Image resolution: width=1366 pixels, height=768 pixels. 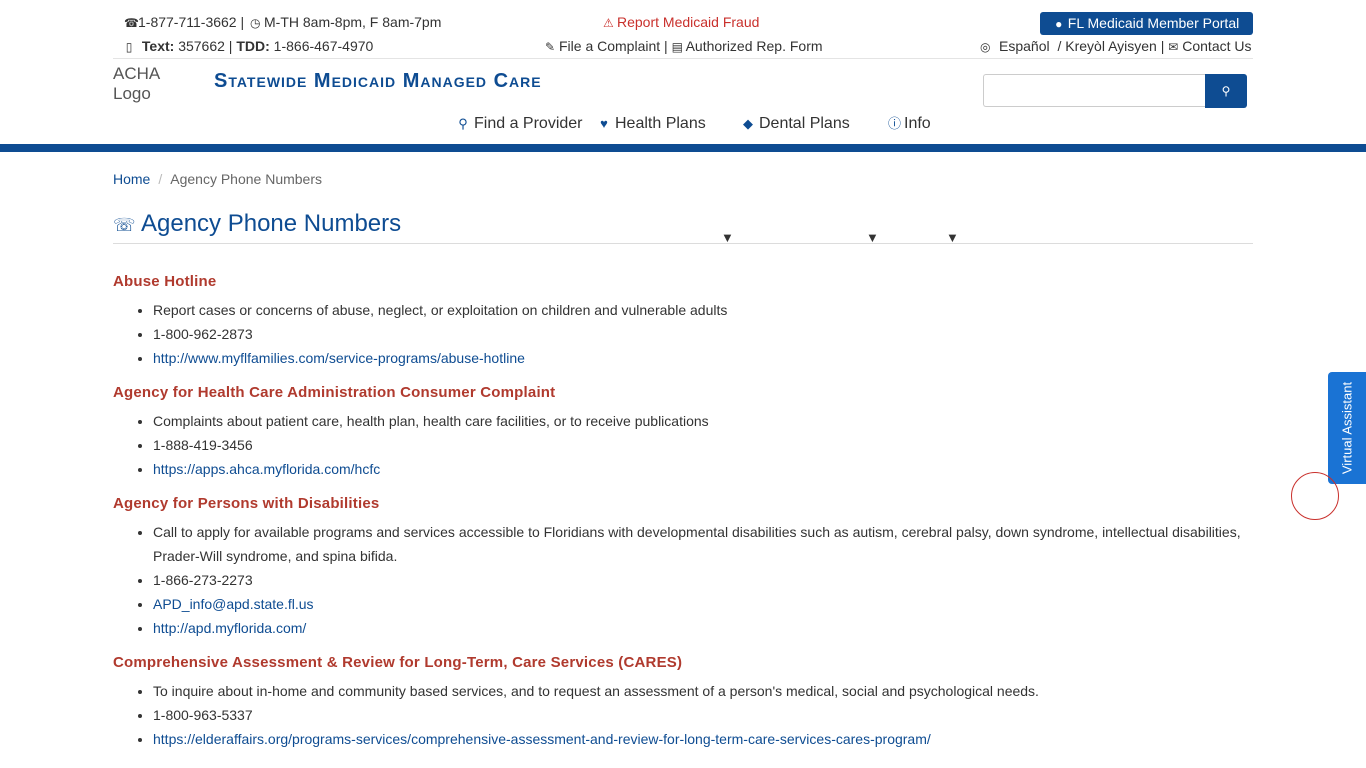 What do you see at coordinates (129, 47) in the screenshot?
I see `mobile-icon: ▯` at bounding box center [129, 47].